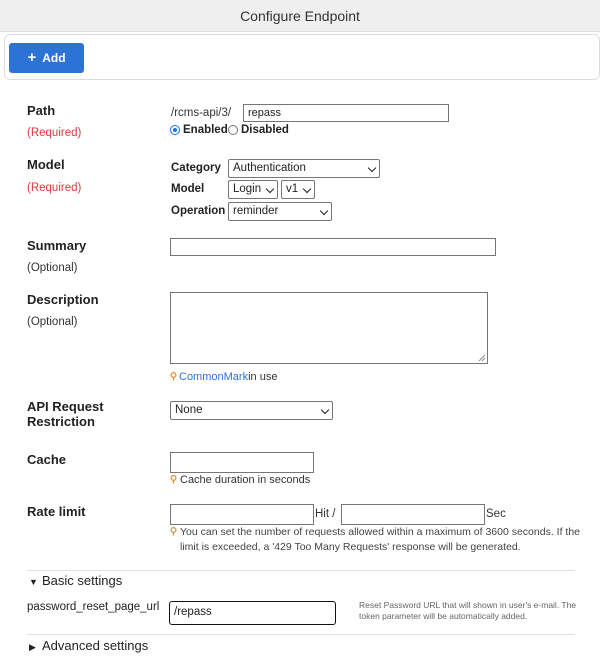 This screenshot has width=600, height=670. I want to click on rate-limit-sec-input, so click(413, 514).